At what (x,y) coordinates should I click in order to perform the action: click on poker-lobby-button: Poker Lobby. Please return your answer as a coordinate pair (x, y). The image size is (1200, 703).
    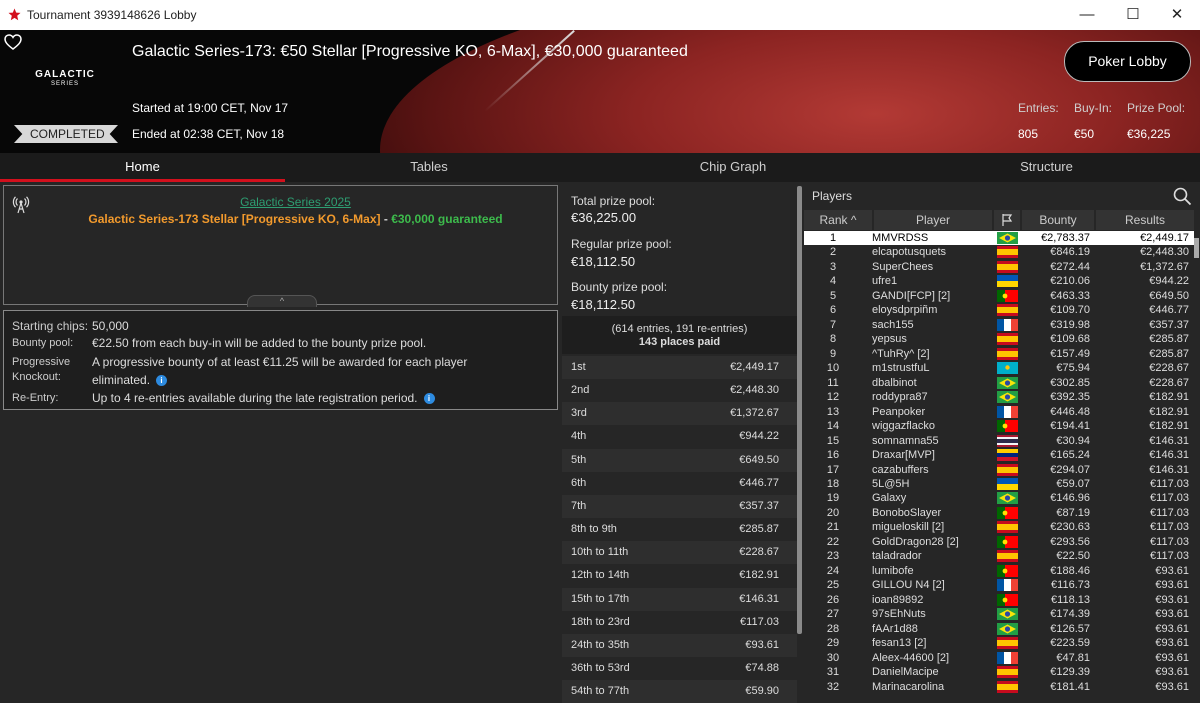
    Looking at the image, I should click on (1127, 61).